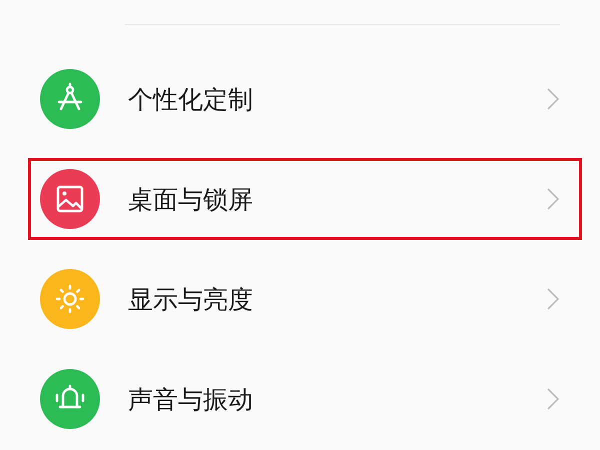 The width and height of the screenshot is (600, 450). Describe the element at coordinates (337, 199) in the screenshot. I see `settings-label: 桌面与锁屏` at that location.